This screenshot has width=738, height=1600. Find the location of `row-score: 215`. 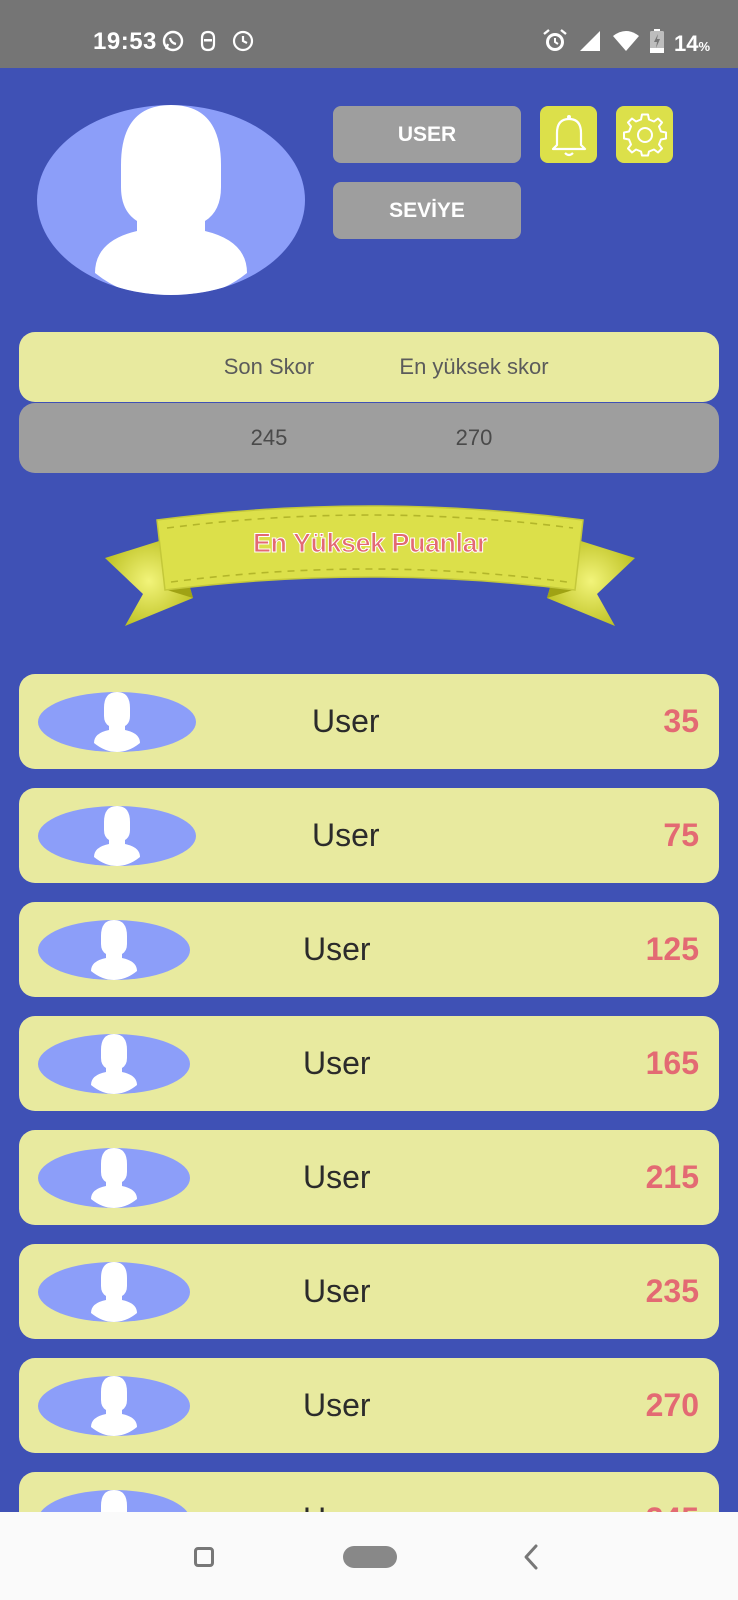

row-score: 215 is located at coordinates (672, 1177).